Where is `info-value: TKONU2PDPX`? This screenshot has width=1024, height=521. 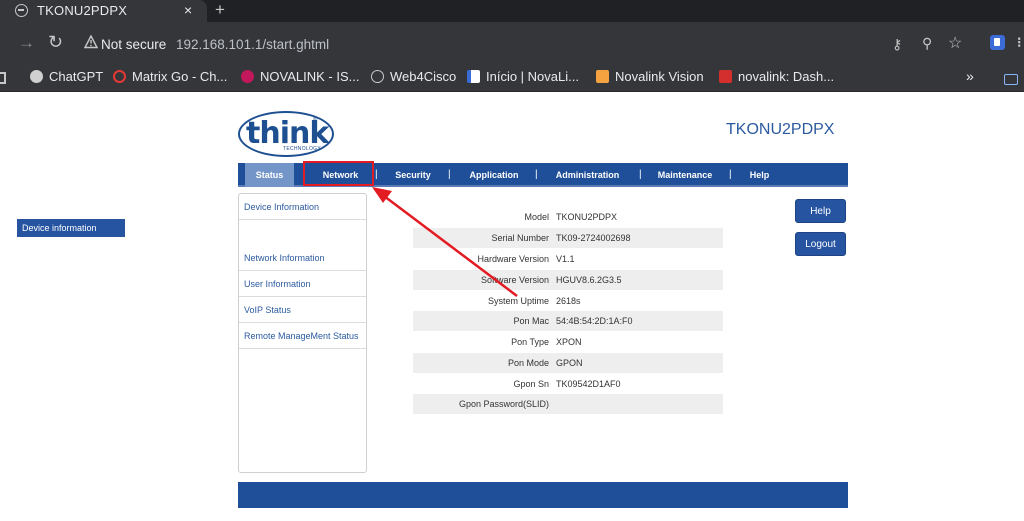
info-value: TKONU2PDPX is located at coordinates (587, 217).